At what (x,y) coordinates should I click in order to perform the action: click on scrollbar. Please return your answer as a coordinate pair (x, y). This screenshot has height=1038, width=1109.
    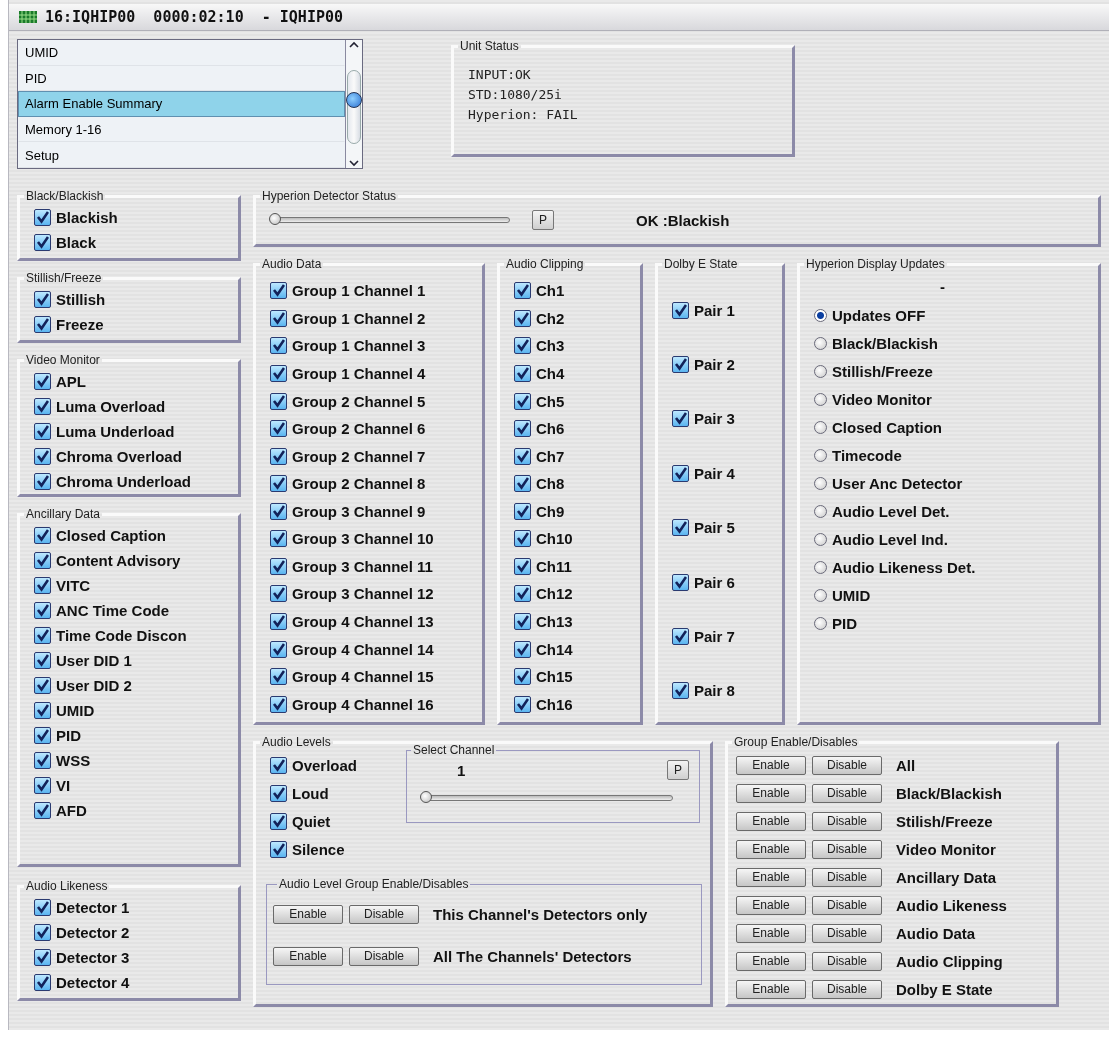
    Looking at the image, I should click on (353, 104).